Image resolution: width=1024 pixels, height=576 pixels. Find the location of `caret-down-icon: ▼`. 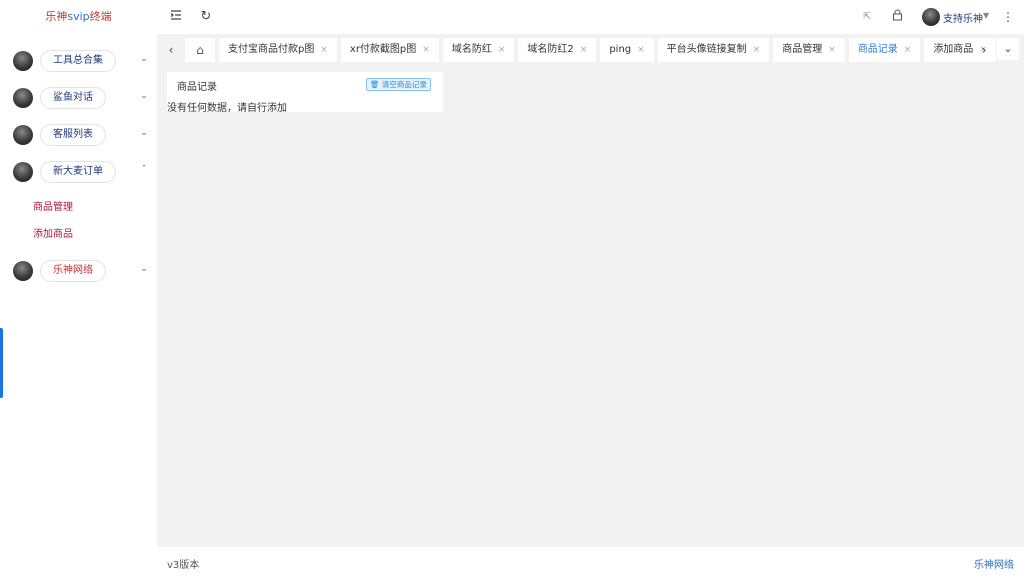

caret-down-icon: ▼ is located at coordinates (986, 15).